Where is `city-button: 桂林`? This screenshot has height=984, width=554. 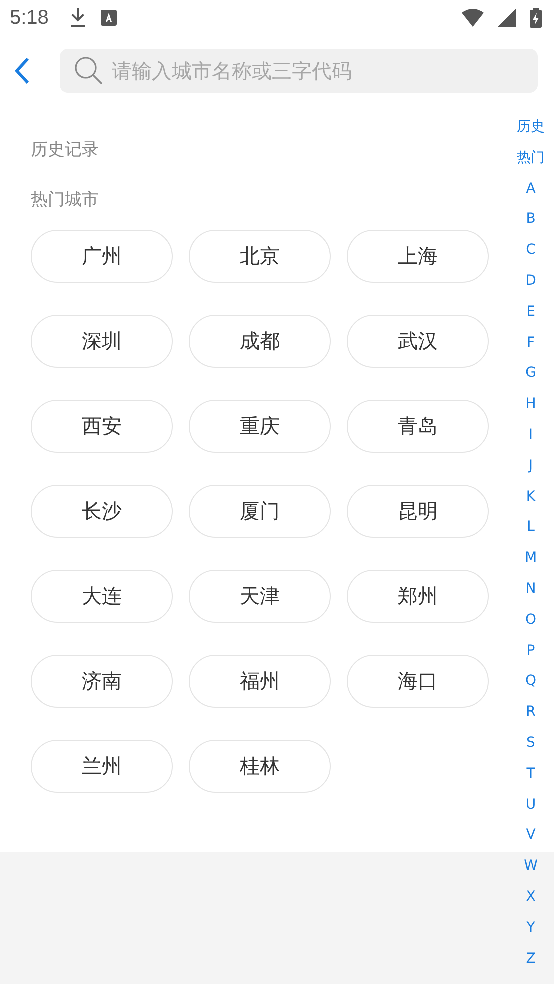 city-button: 桂林 is located at coordinates (260, 766).